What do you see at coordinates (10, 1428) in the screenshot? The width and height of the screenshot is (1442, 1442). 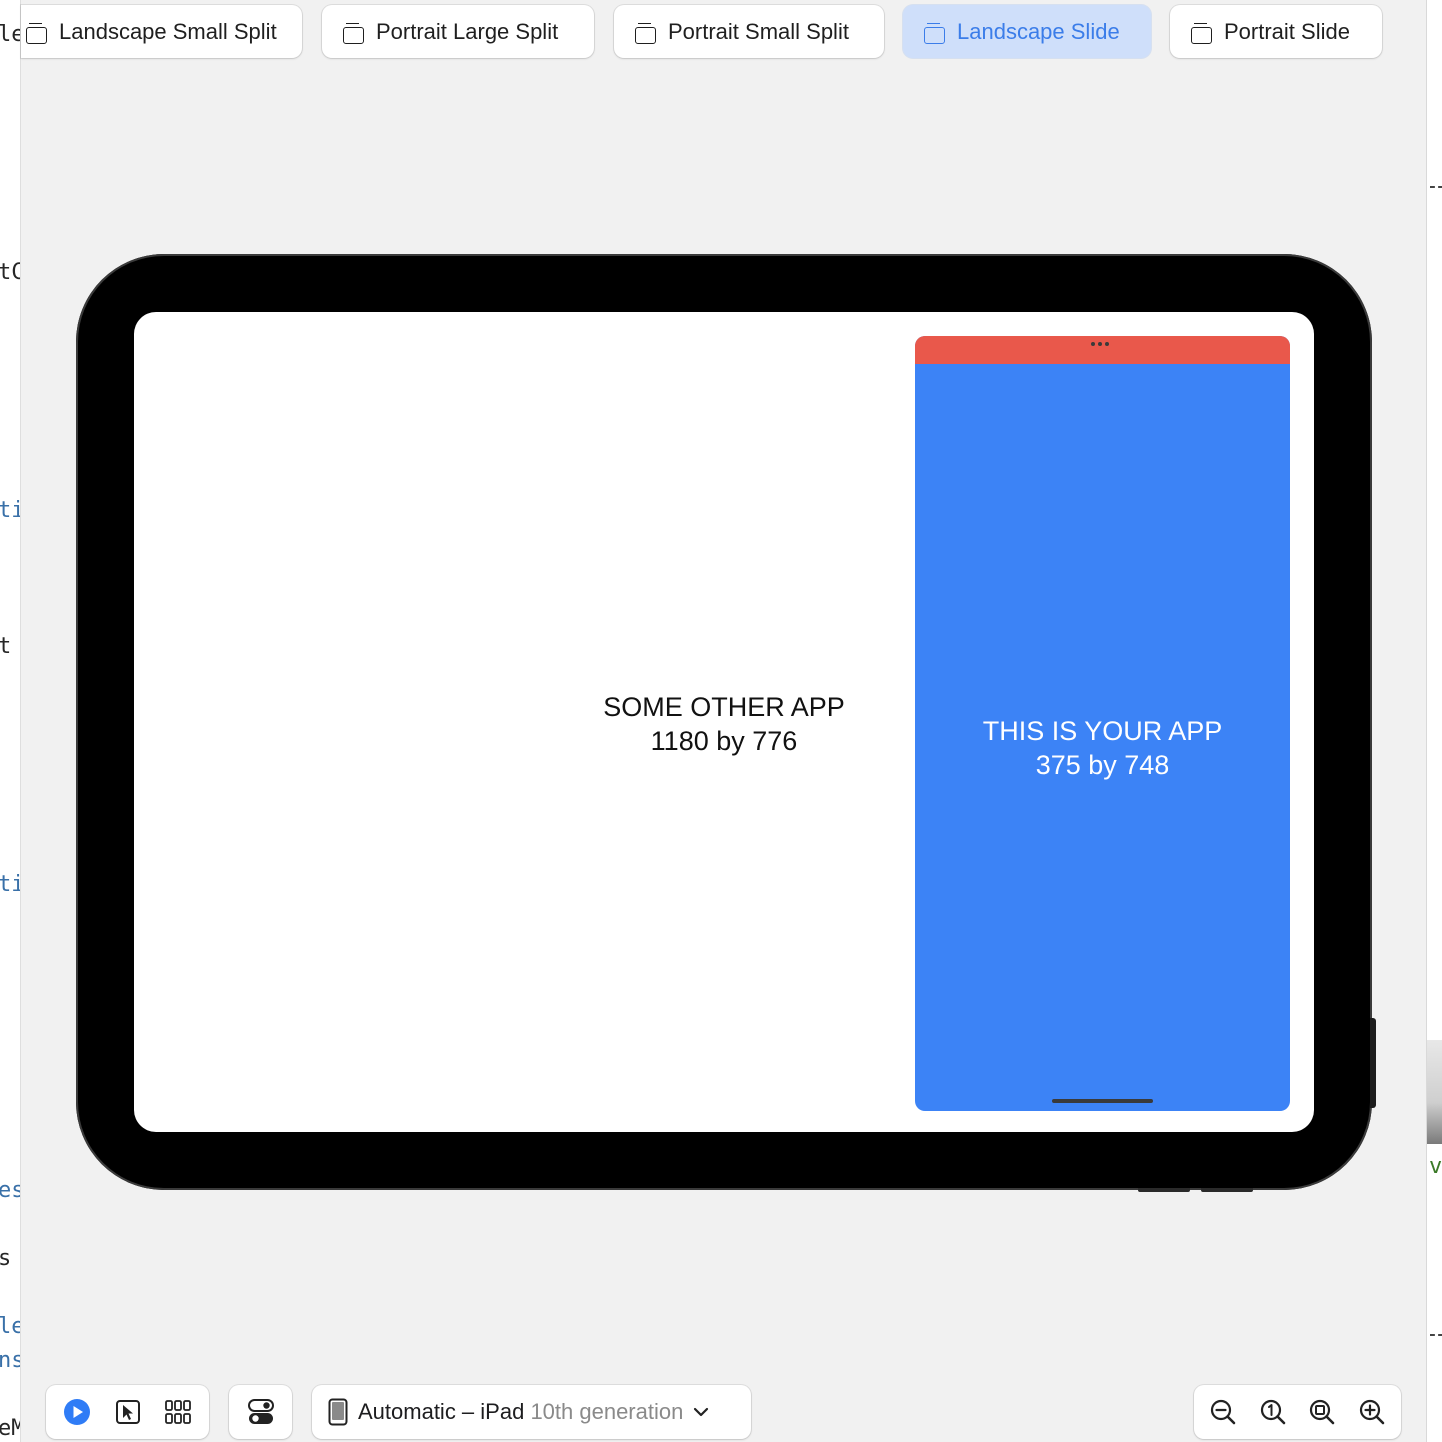 I see `code-fragment: eM` at bounding box center [10, 1428].